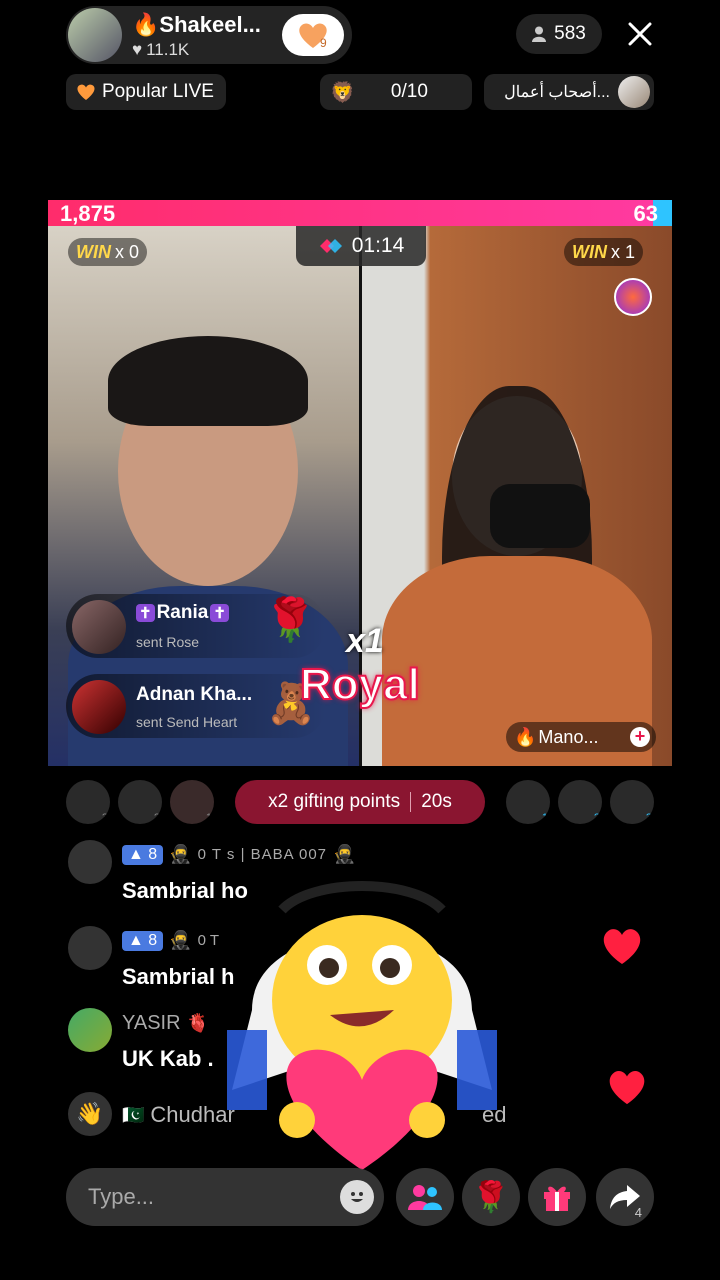 The height and width of the screenshot is (1280, 720). What do you see at coordinates (146, 92) in the screenshot?
I see `popular-live-tag: Popular LIVE` at bounding box center [146, 92].